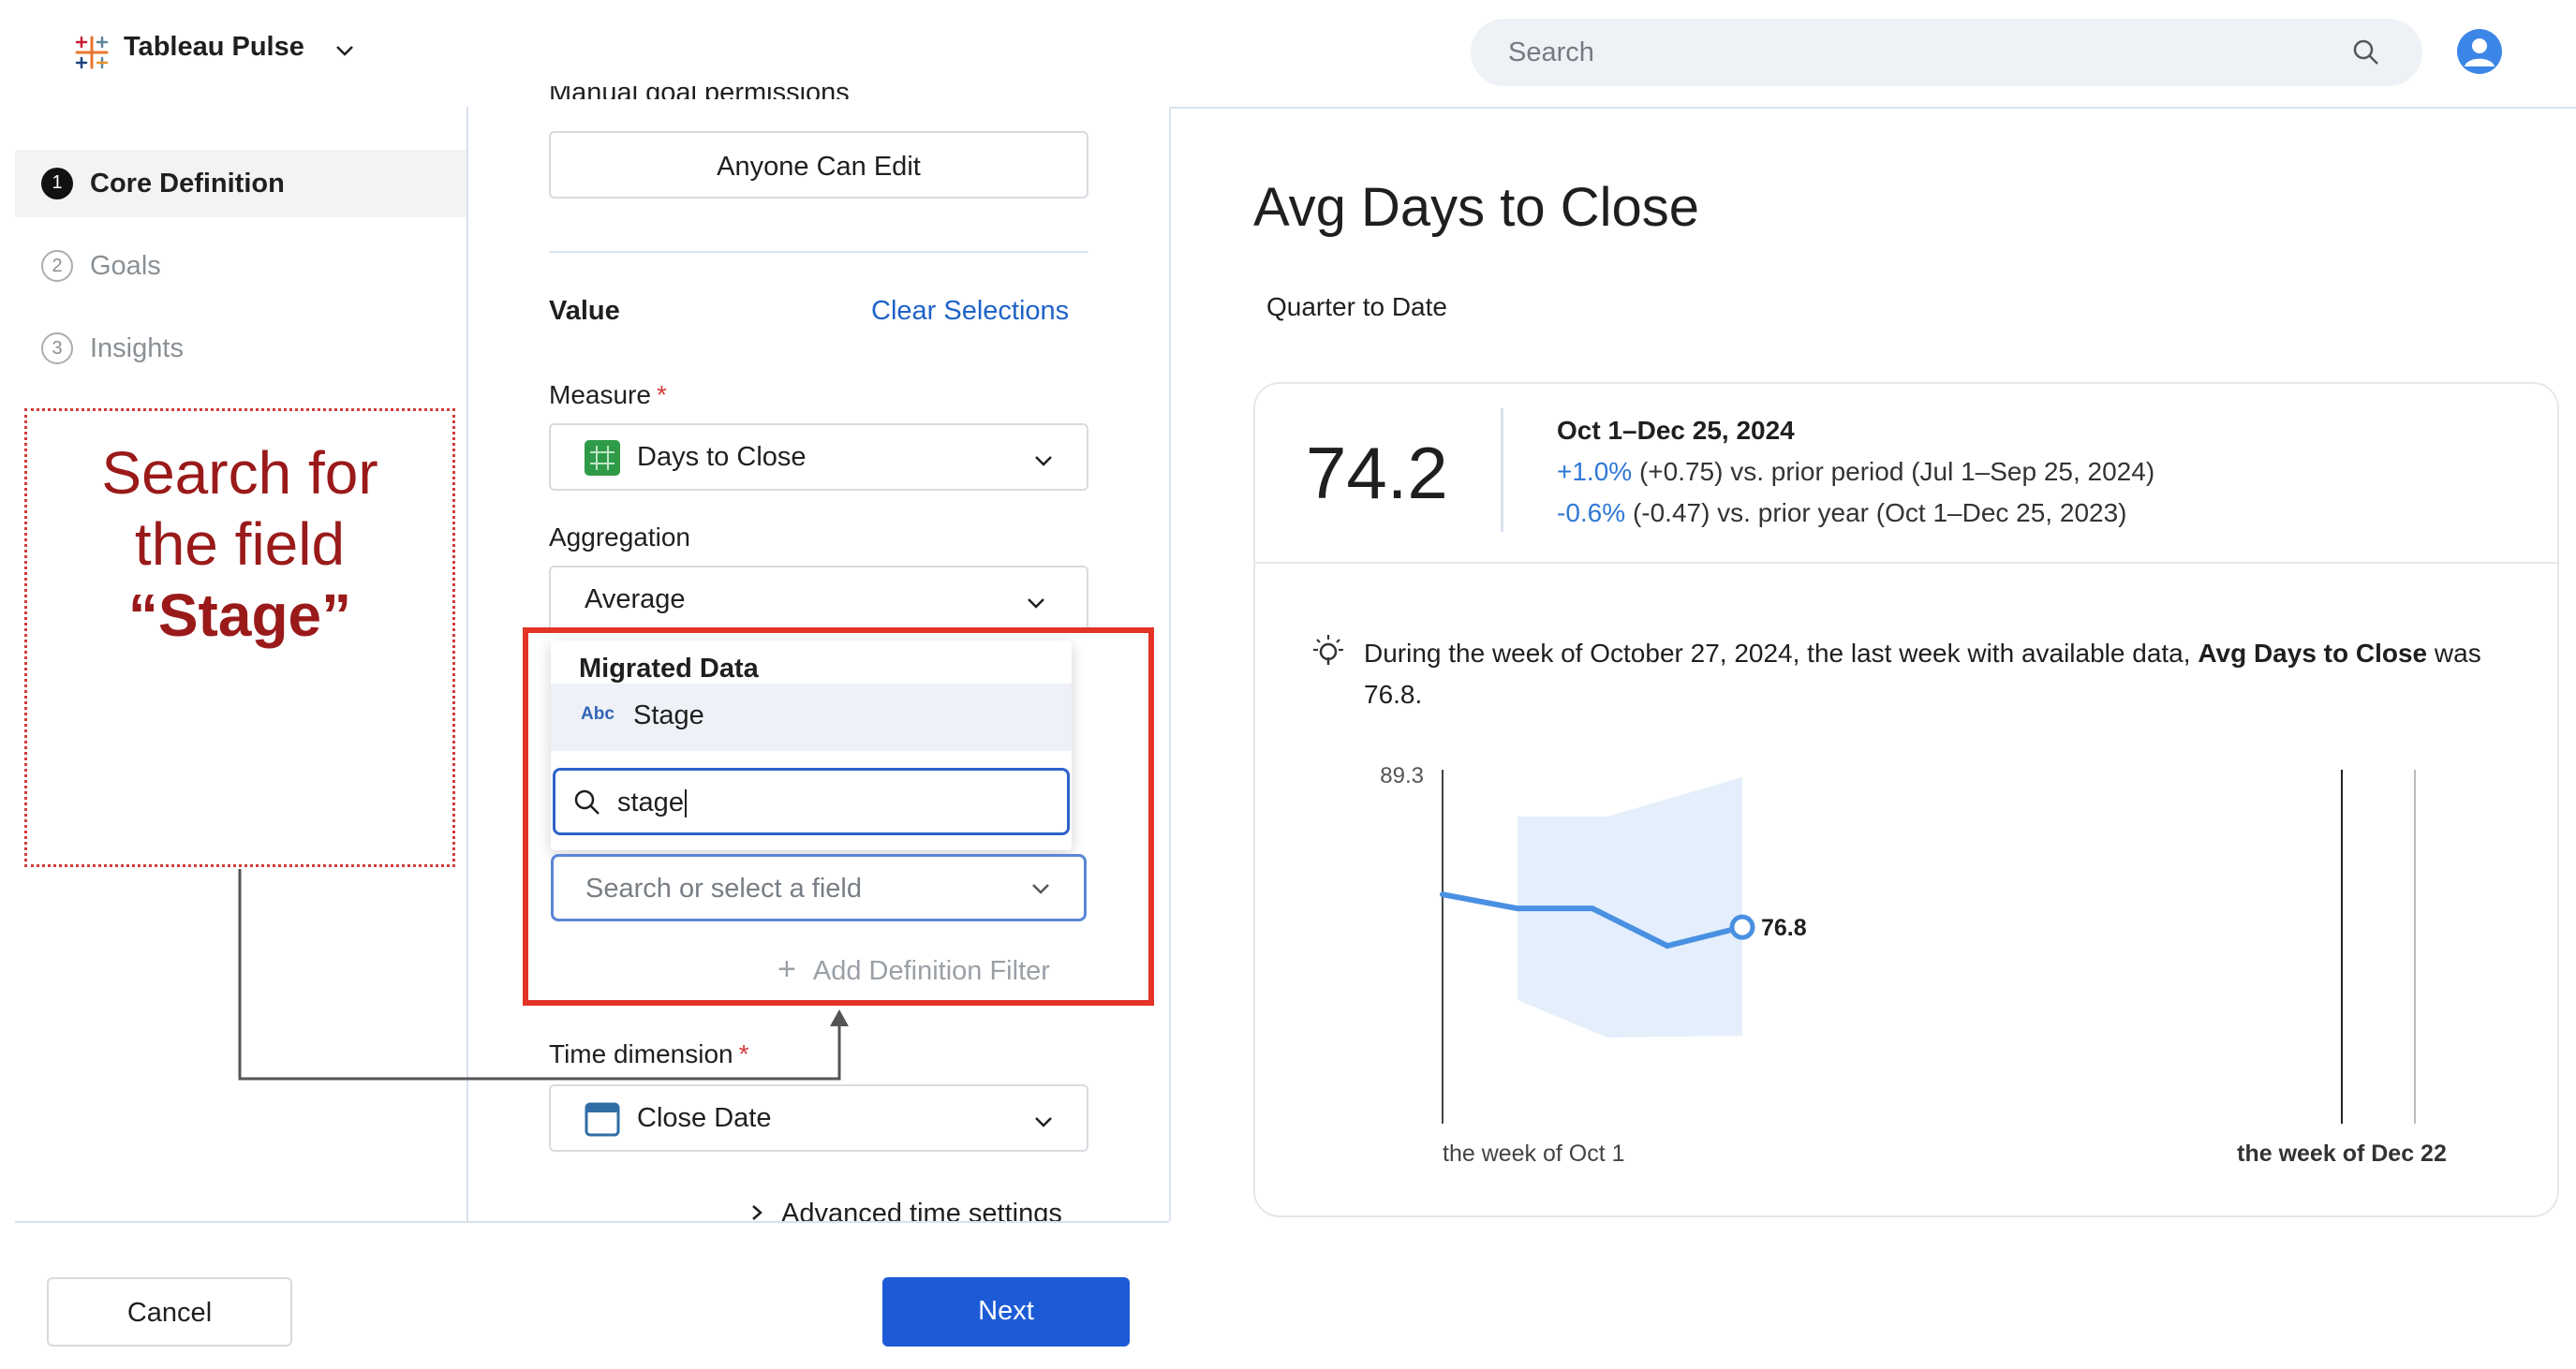  I want to click on next-label: Next, so click(1006, 1311).